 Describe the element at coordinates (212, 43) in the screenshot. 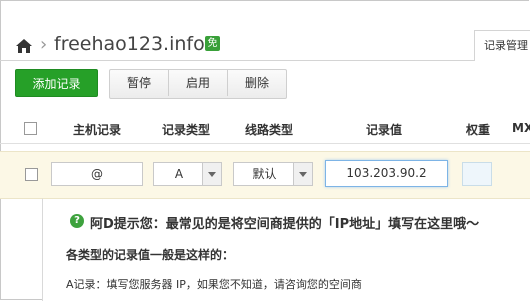

I see `free-badge: 免` at that location.